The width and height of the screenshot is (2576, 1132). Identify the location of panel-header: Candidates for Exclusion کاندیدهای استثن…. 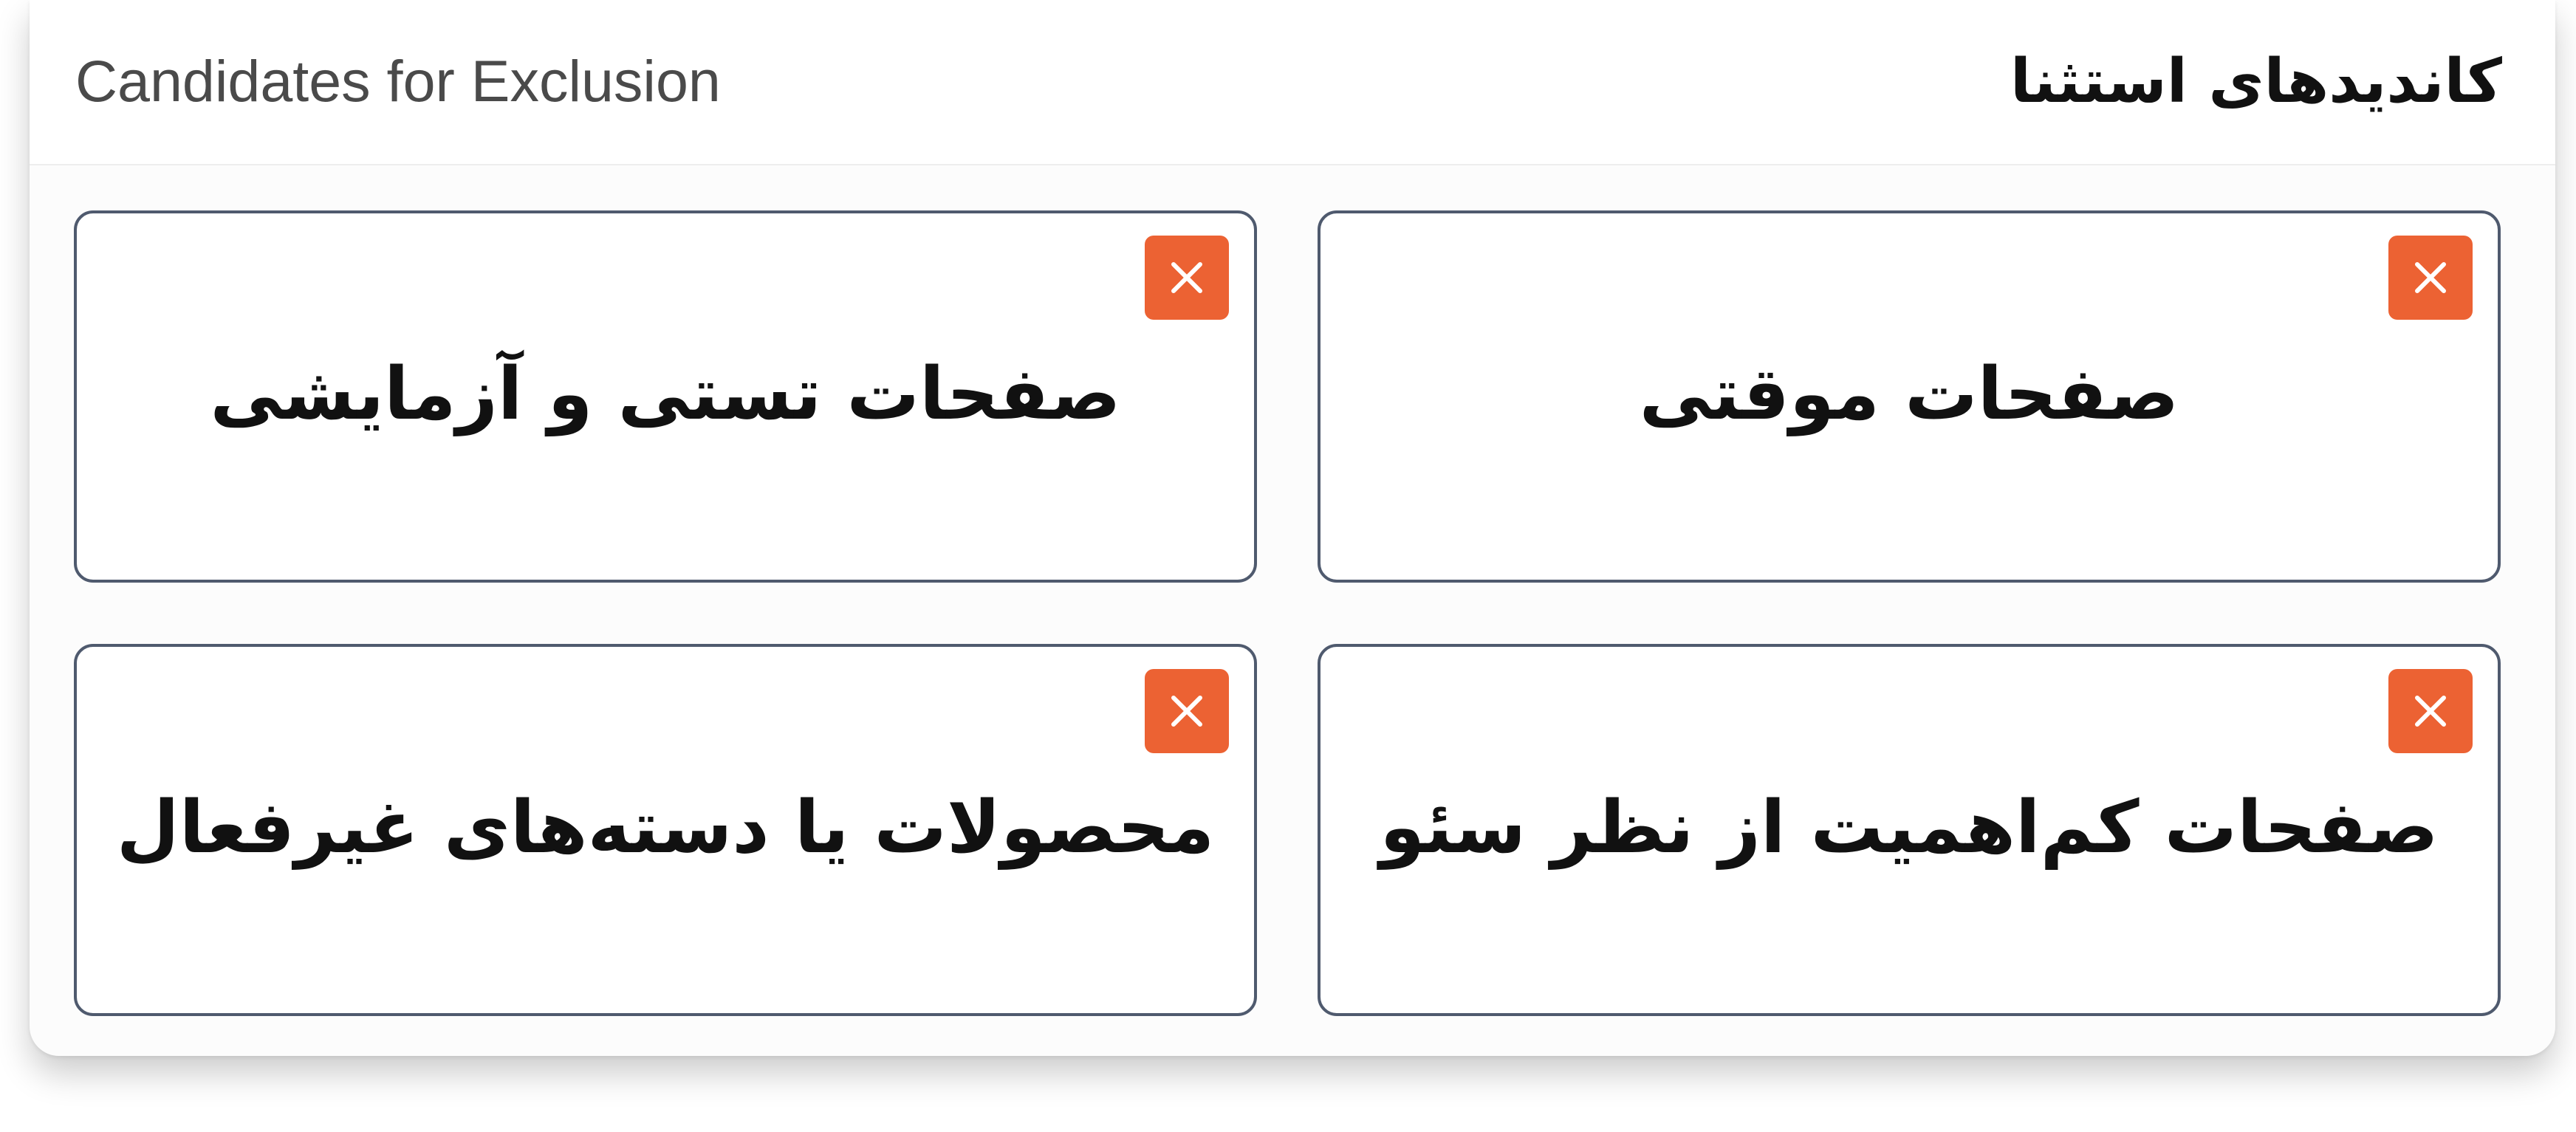
(1292, 82).